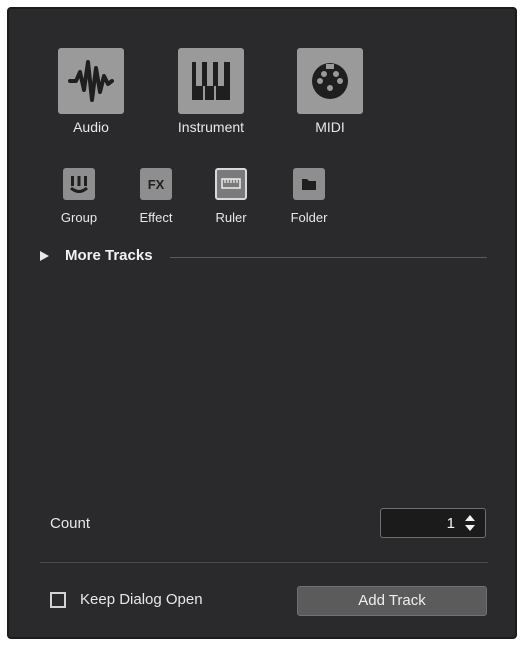  I want to click on more-tracks-label: More Tracks, so click(109, 255).